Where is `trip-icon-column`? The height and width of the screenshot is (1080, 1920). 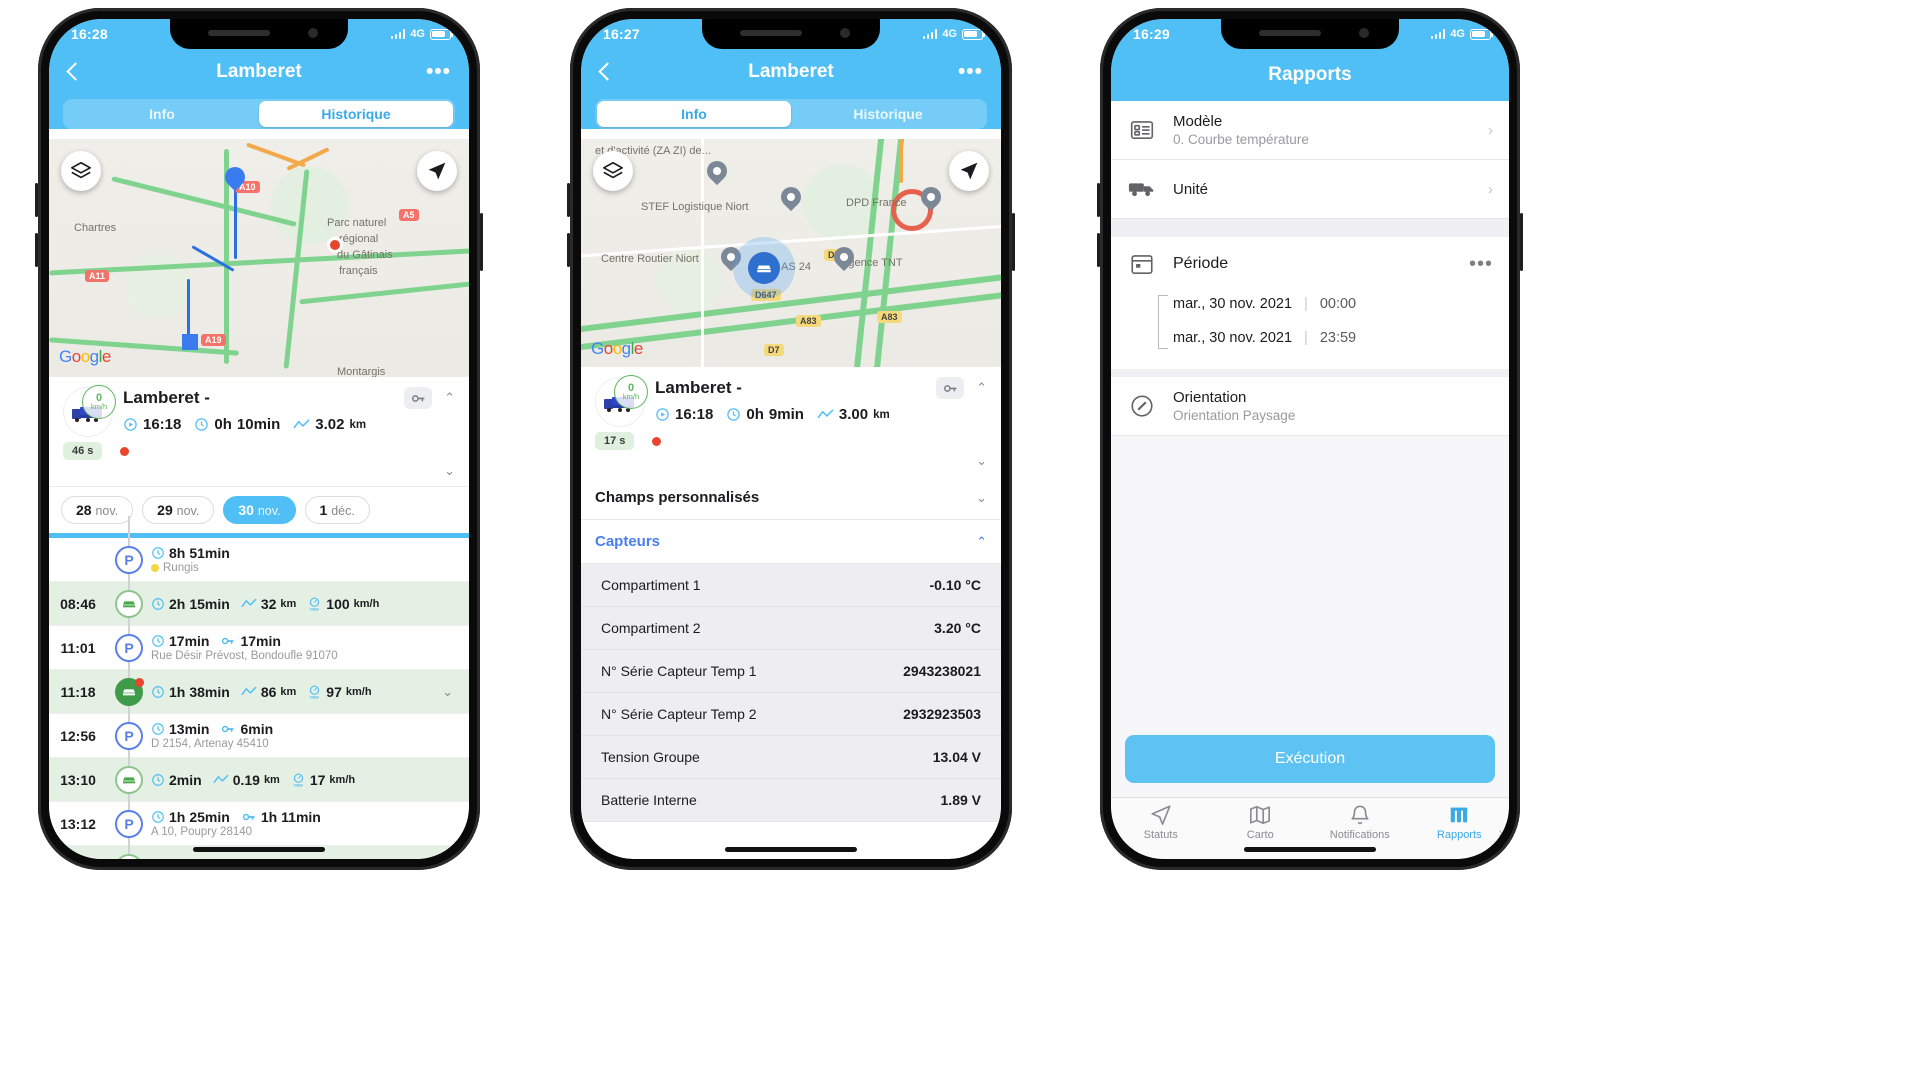 trip-icon-column is located at coordinates (129, 603).